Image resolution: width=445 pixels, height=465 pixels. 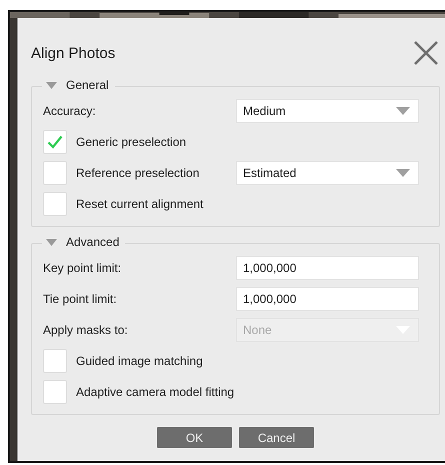 I want to click on checkmark-icon, so click(x=55, y=142).